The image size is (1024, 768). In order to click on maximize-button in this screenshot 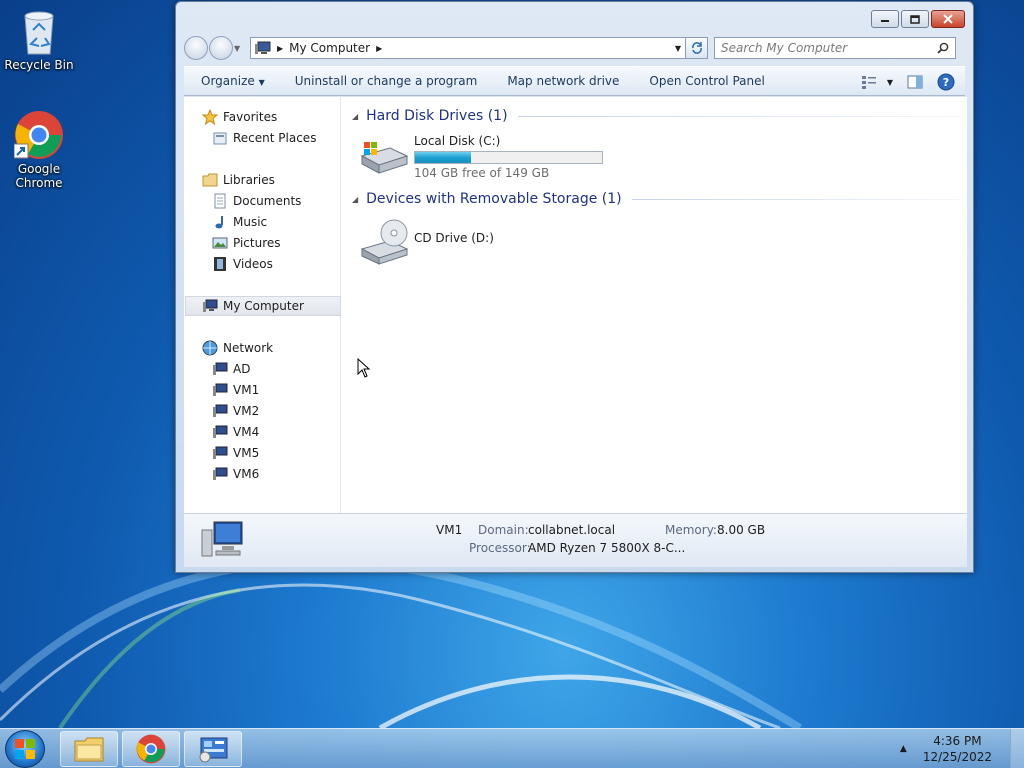, I will do `click(915, 19)`.